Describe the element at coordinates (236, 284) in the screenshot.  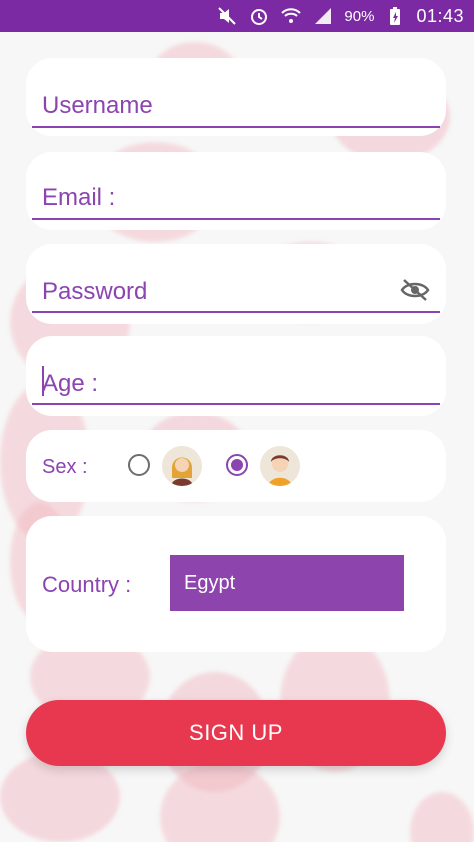
I see `password-card: Password` at that location.